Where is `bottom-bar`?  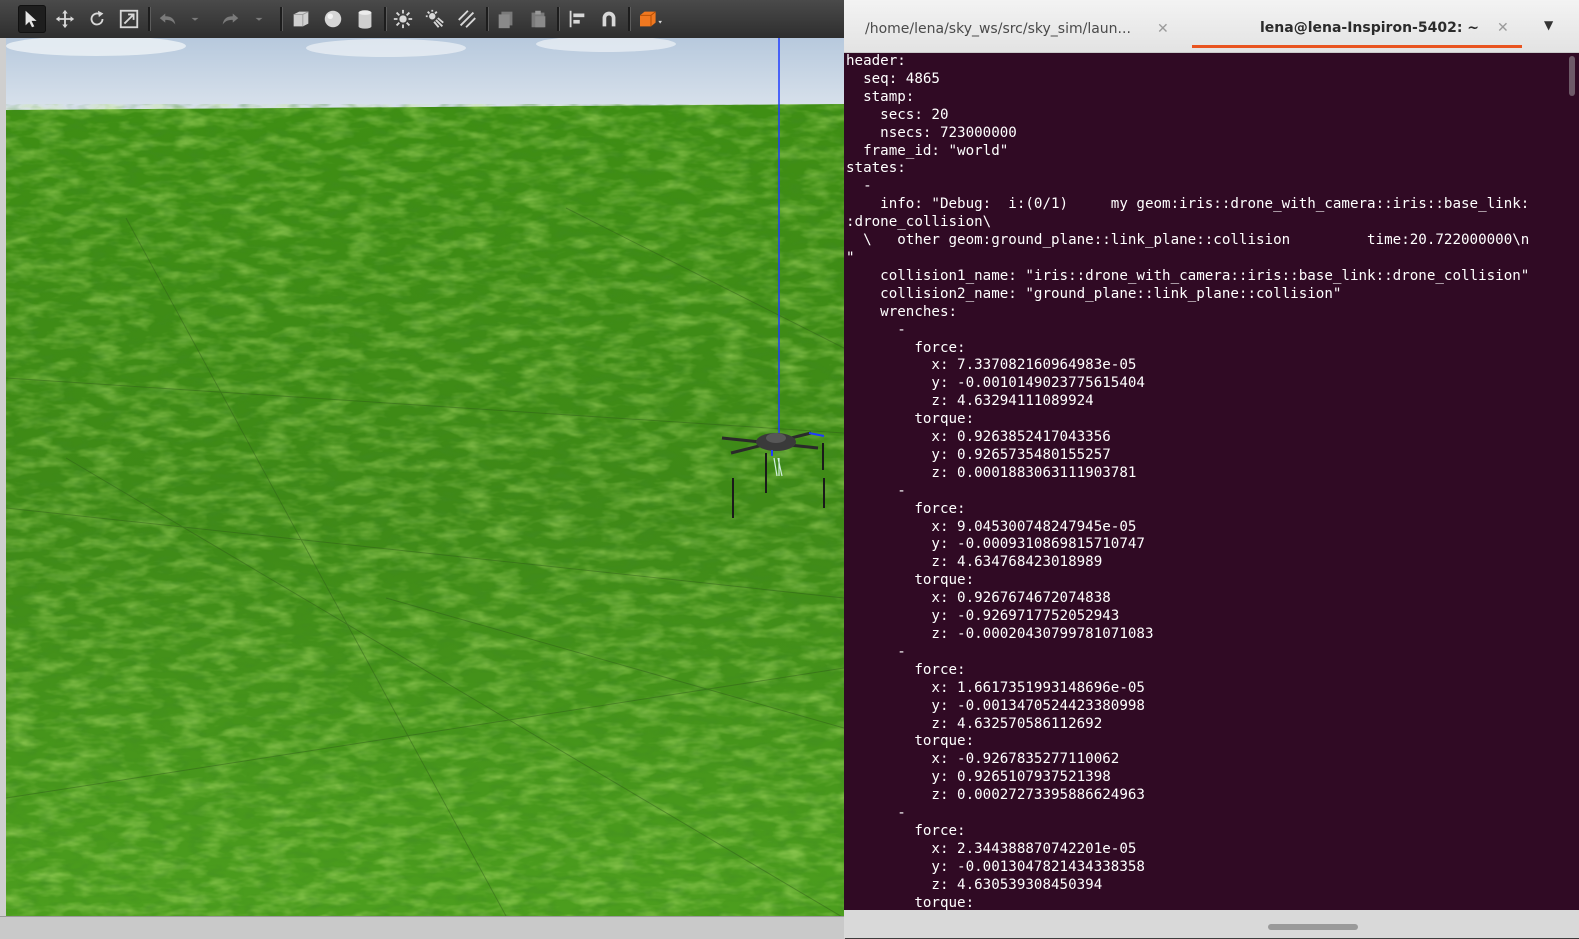
bottom-bar is located at coordinates (1211, 924).